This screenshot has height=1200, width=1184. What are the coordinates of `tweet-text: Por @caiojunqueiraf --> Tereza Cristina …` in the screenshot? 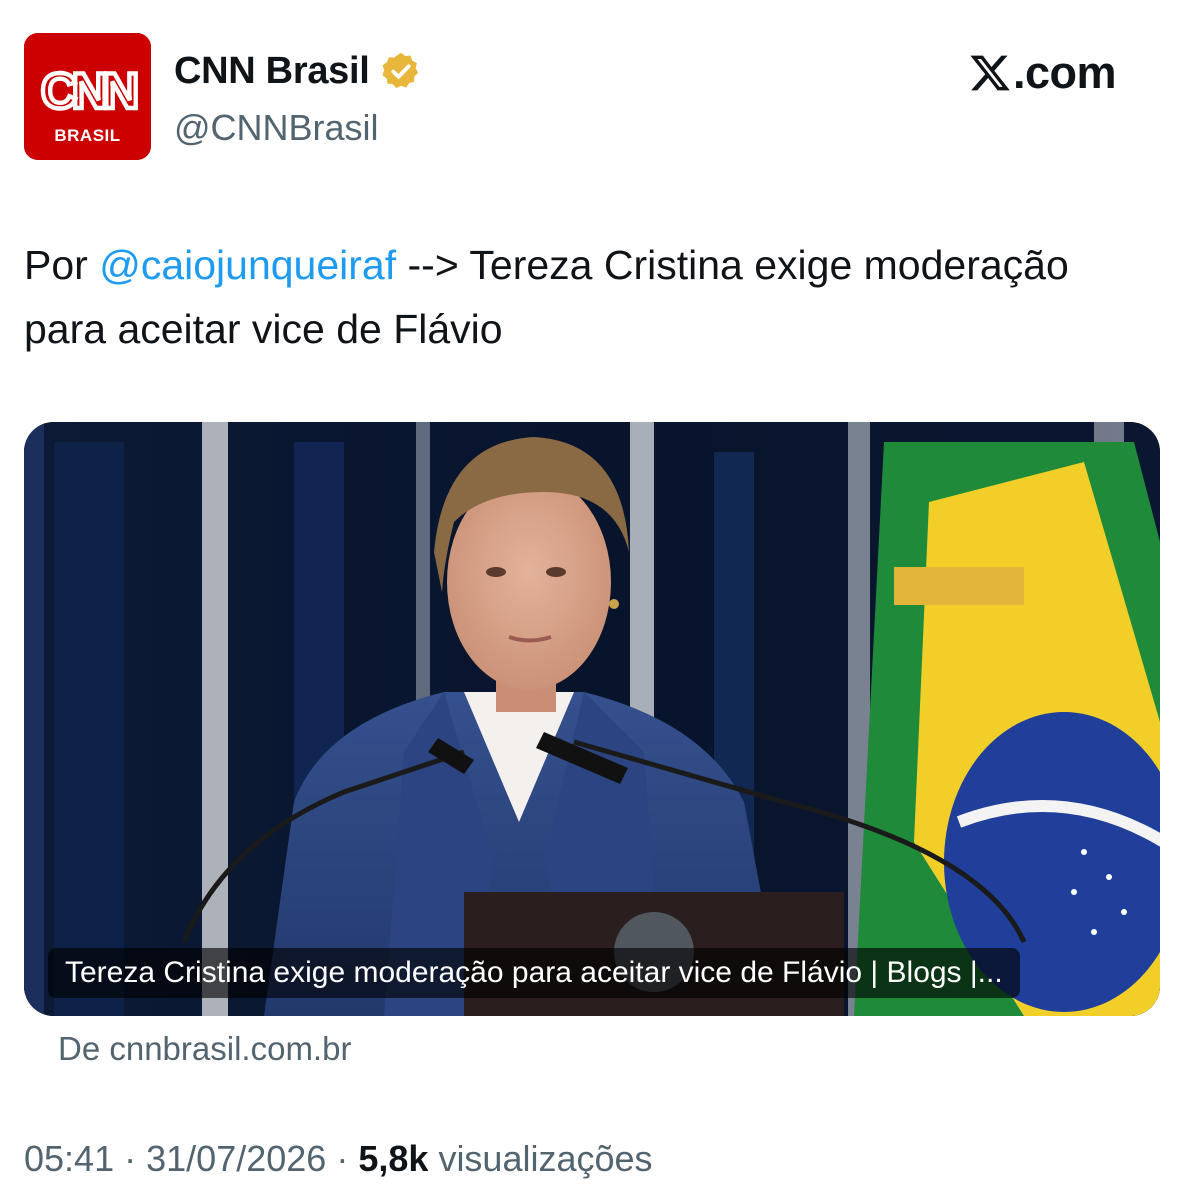 It's located at (589, 297).